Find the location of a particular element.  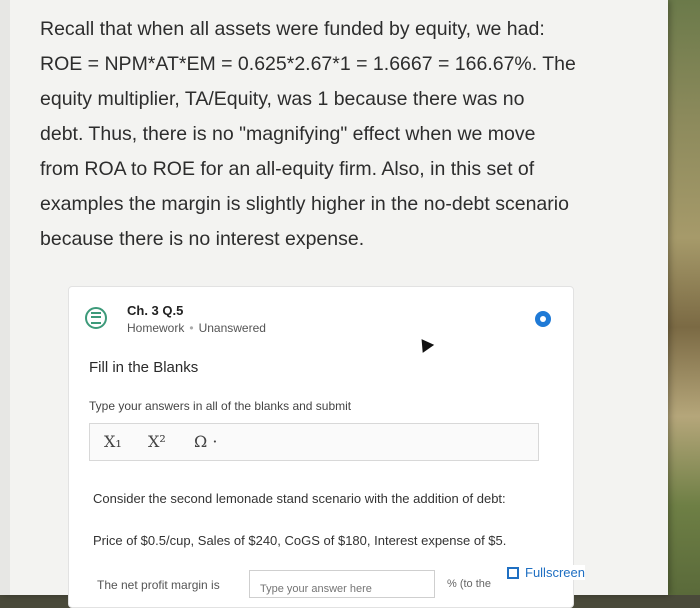

question-meta: Homework • Unanswered is located at coordinates (196, 328).